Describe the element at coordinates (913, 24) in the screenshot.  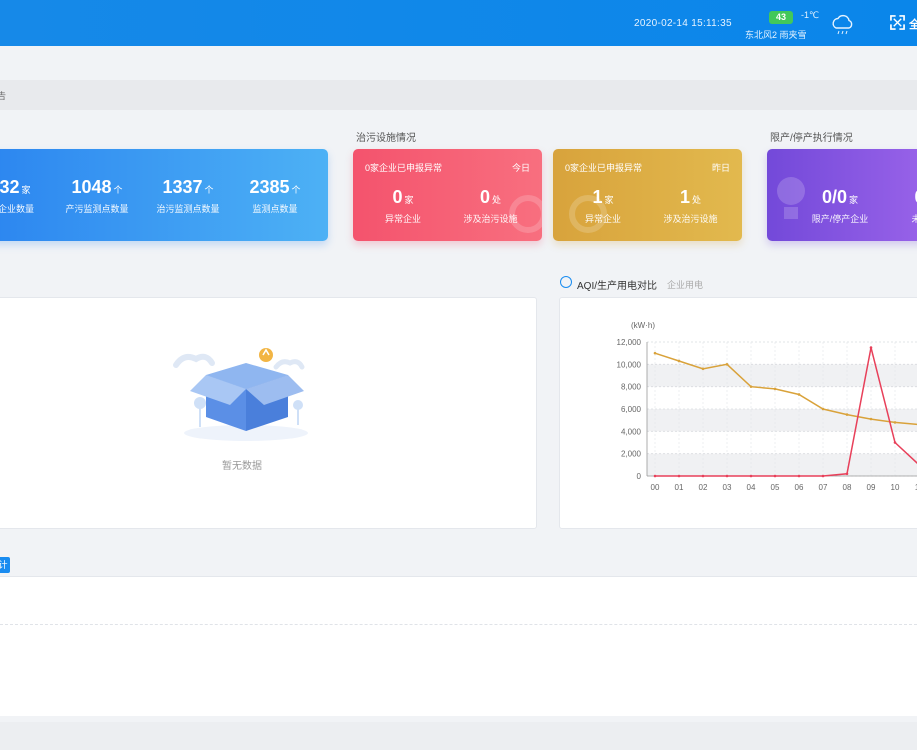
I see `fullscreen-label: 全` at that location.